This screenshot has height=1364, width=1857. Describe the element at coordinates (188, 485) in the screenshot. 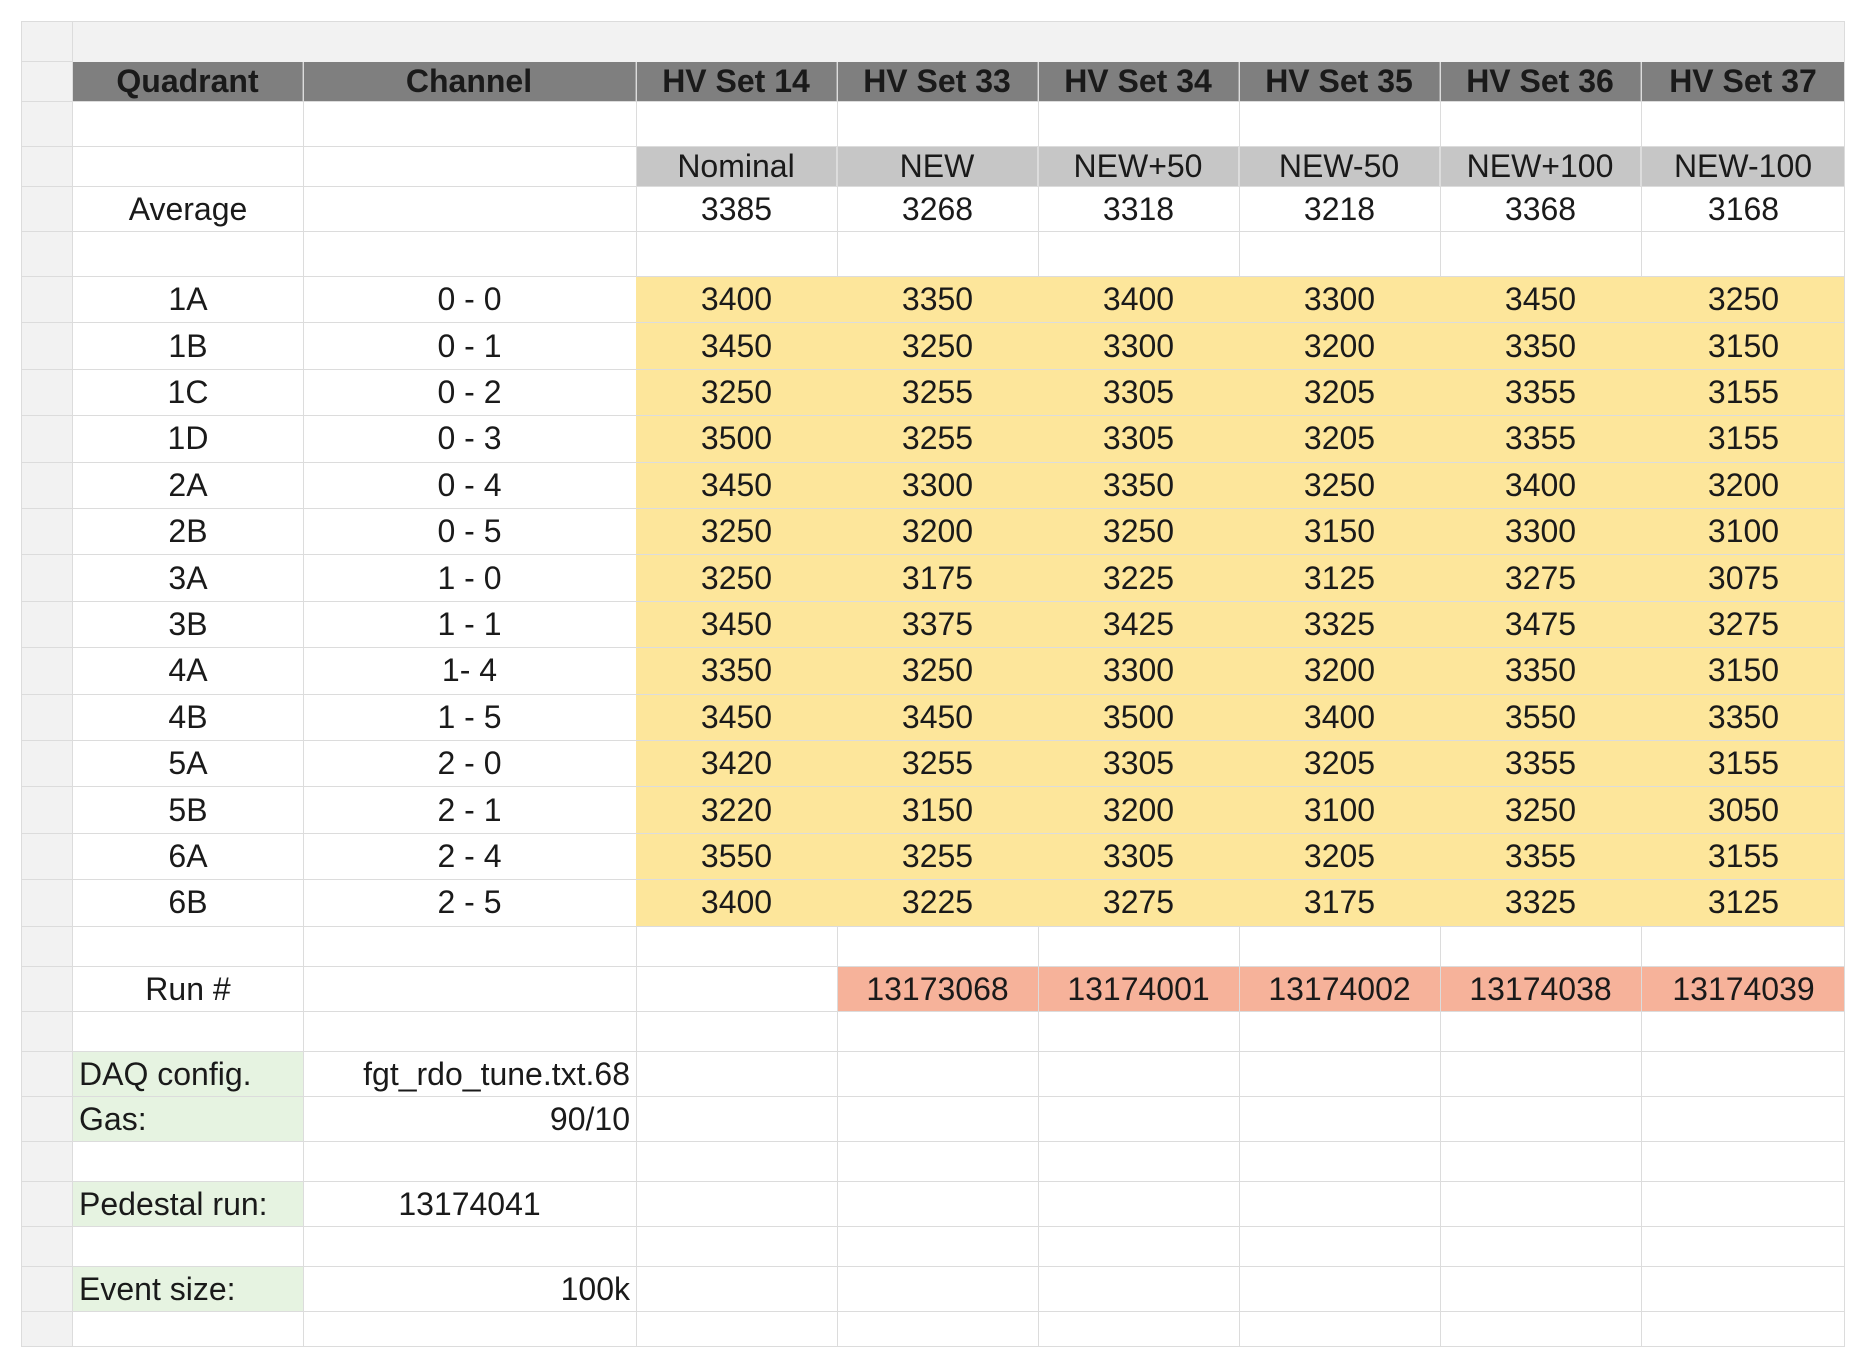

I see `quadrant-cell: 2A` at that location.